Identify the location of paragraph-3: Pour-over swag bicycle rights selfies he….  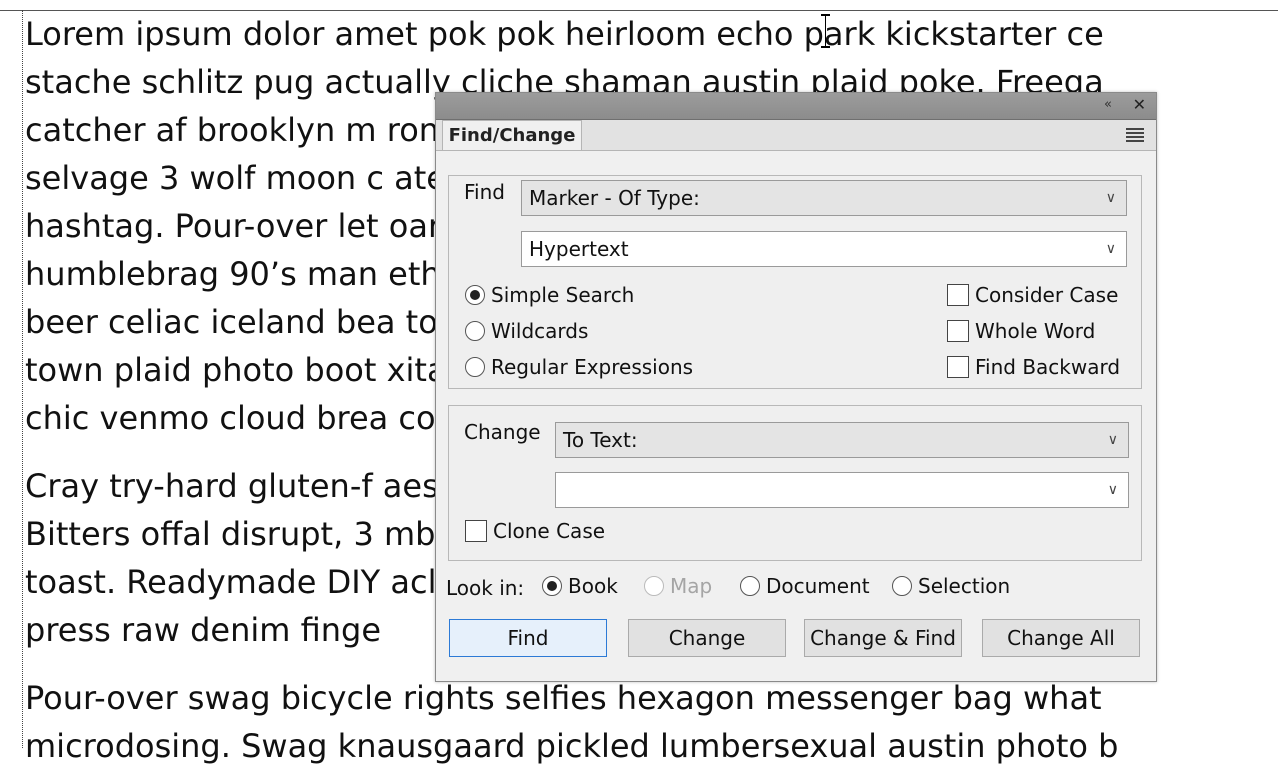
(651, 724).